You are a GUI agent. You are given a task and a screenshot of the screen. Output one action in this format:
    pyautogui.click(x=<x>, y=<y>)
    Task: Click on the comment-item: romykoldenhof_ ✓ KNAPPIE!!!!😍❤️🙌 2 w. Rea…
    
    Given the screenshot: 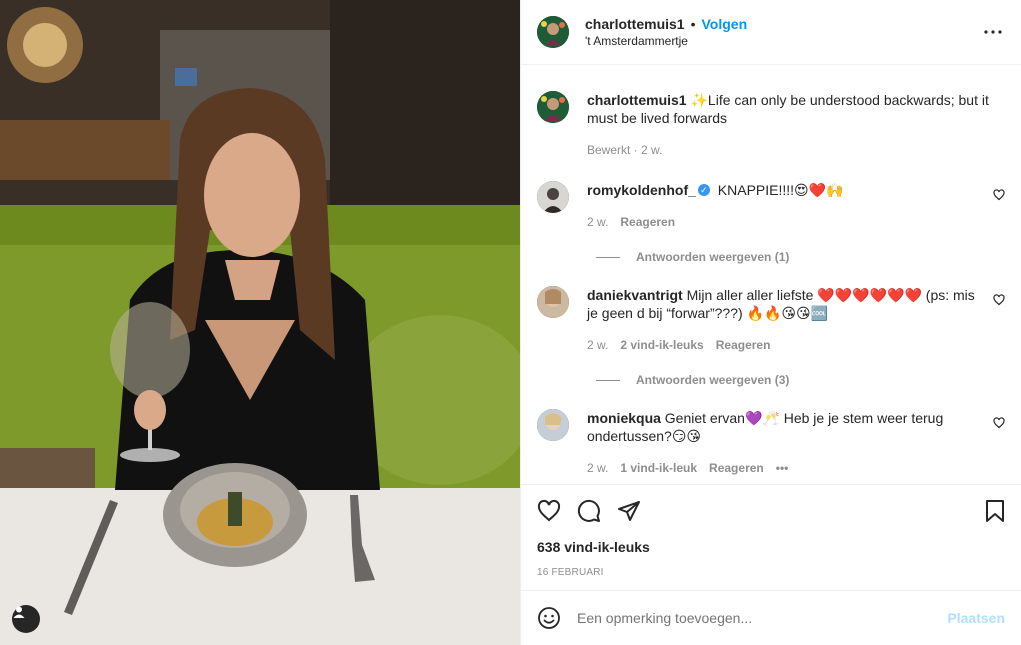 What is the action you would take?
    pyautogui.click(x=771, y=206)
    